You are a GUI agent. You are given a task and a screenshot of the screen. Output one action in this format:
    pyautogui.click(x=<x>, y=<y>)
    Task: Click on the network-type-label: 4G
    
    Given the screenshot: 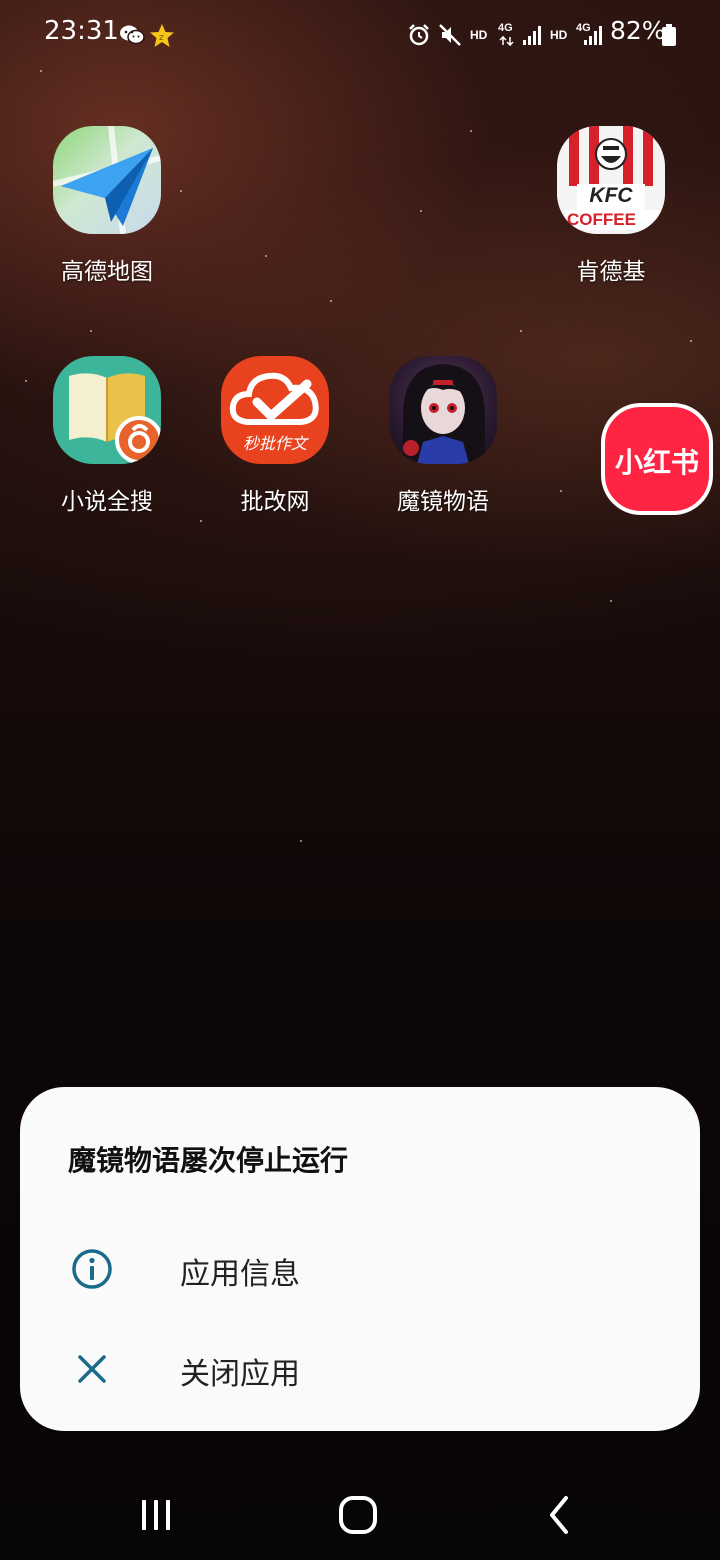 What is the action you would take?
    pyautogui.click(x=505, y=28)
    